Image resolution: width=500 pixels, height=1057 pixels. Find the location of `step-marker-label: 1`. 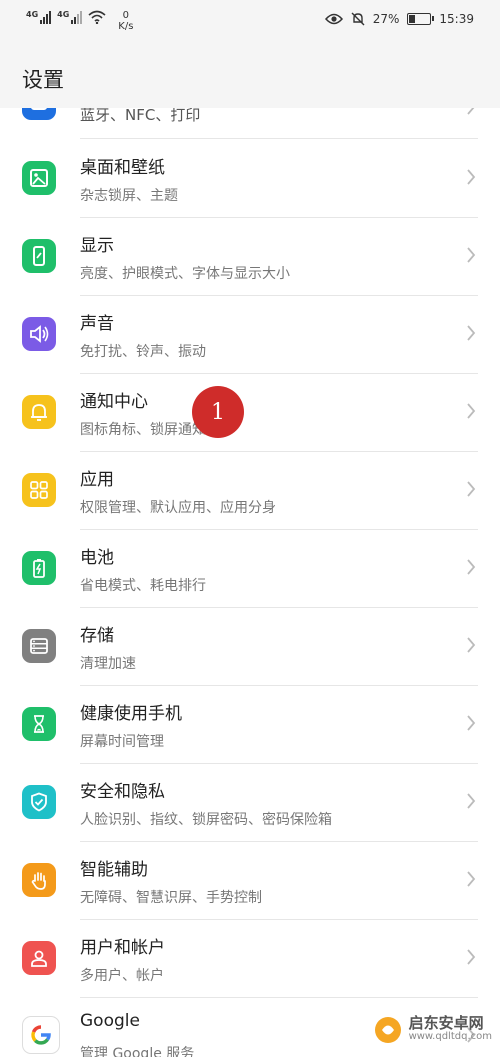

step-marker-label: 1 is located at coordinates (218, 412).